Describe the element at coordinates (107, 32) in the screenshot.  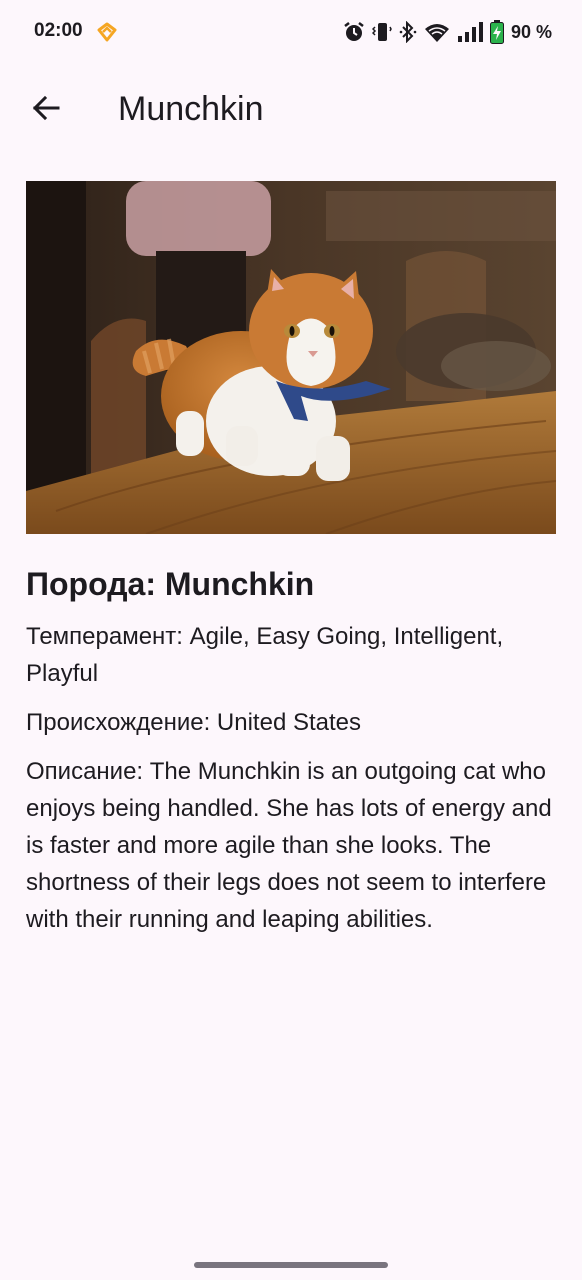
I see `app-notification-icon` at that location.